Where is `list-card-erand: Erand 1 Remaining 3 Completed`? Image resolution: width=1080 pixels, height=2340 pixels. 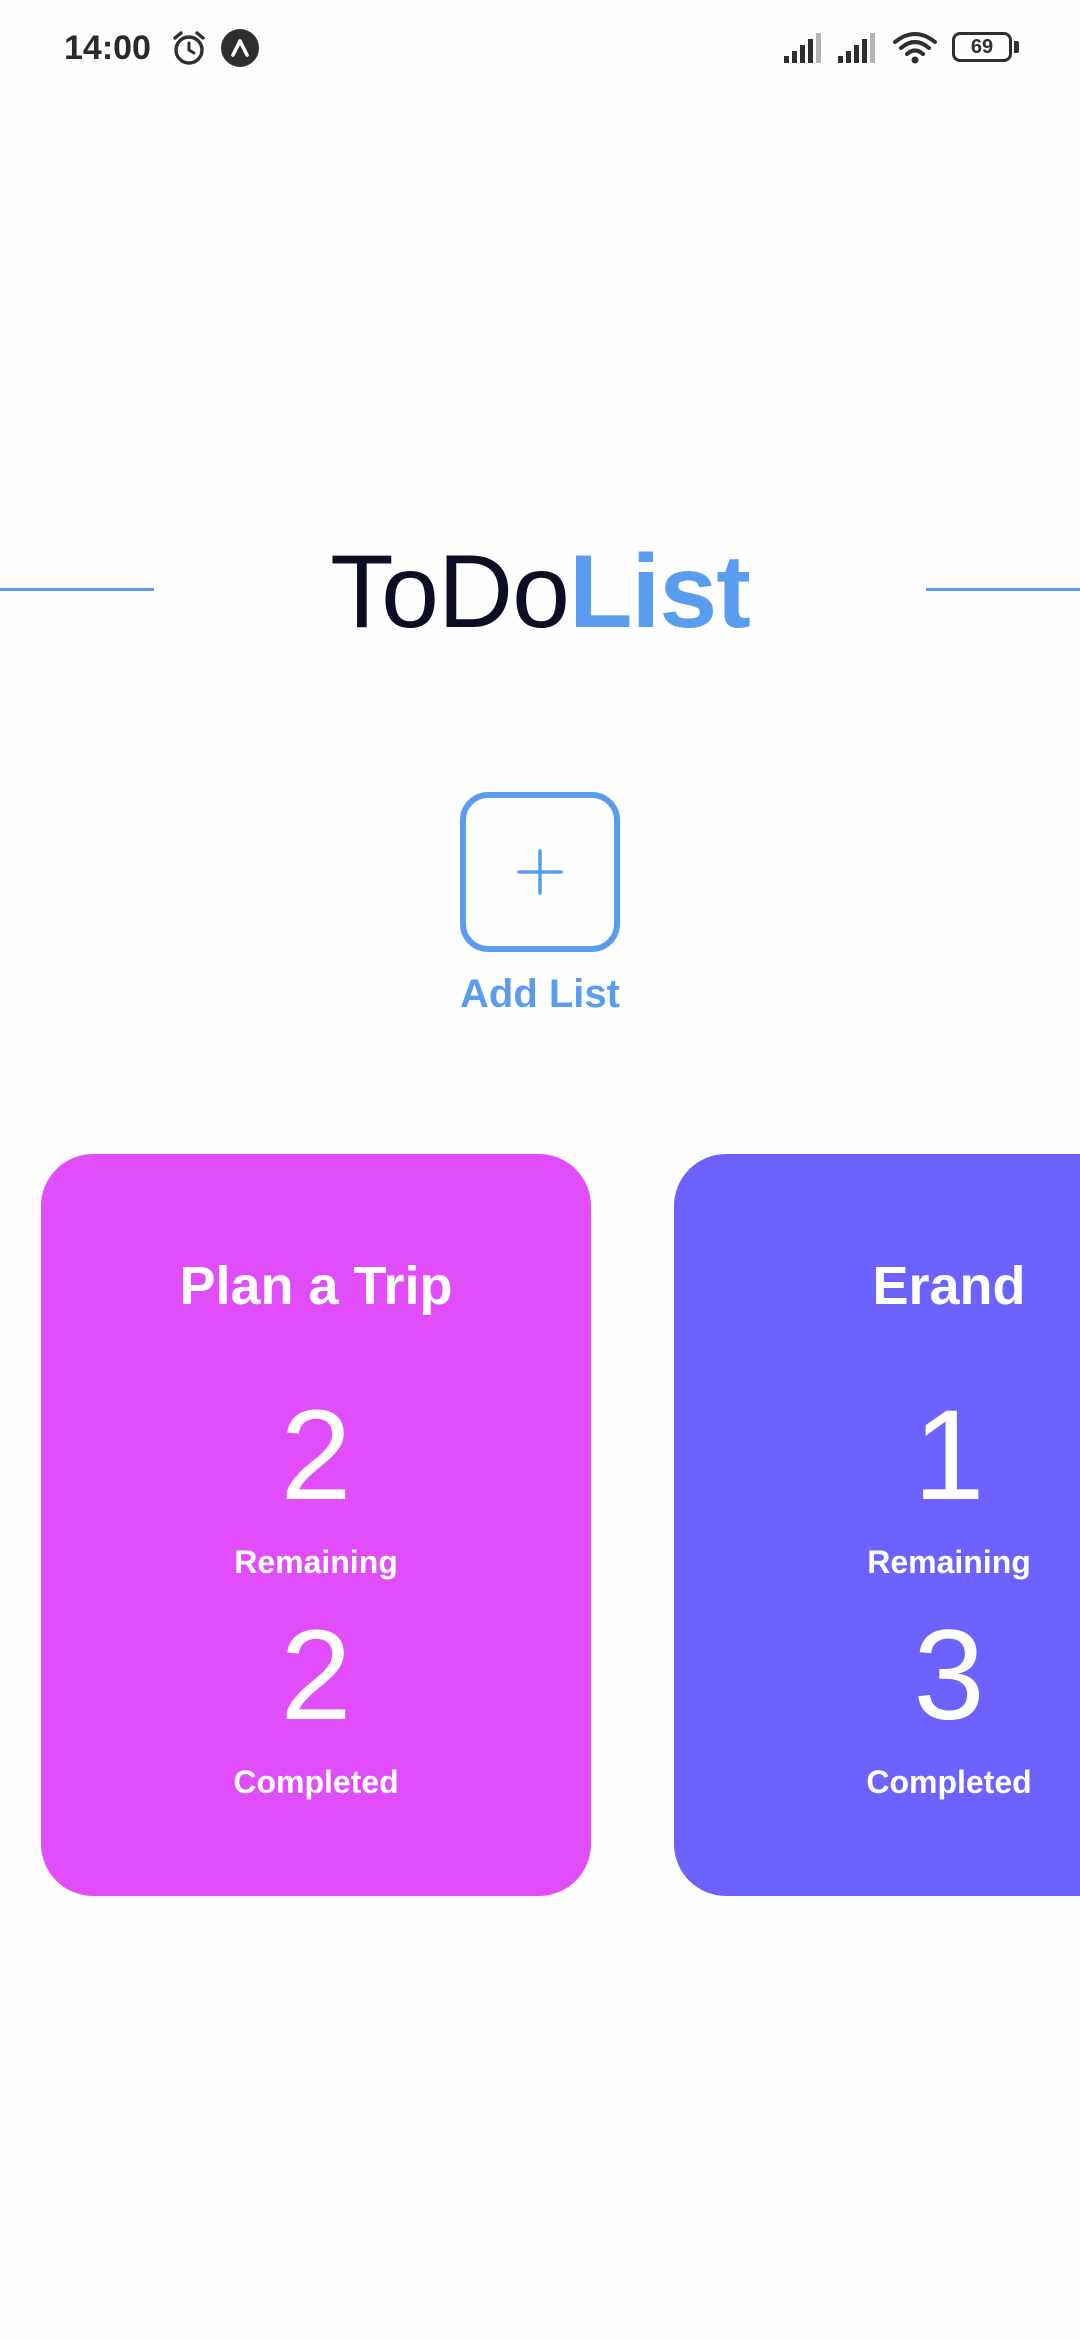
list-card-erand: Erand 1 Remaining 3 Completed is located at coordinates (877, 1525).